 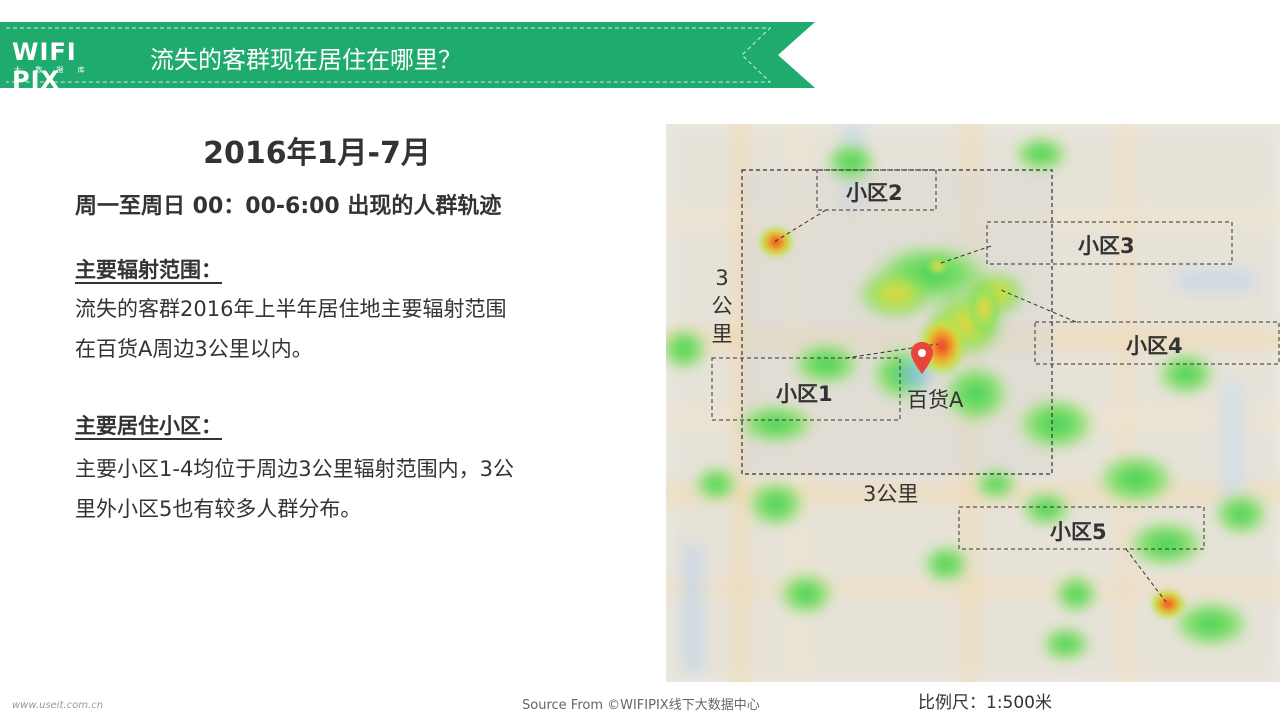 What do you see at coordinates (306, 60) in the screenshot?
I see `page-title: 流失的客群现在居住在哪里？` at bounding box center [306, 60].